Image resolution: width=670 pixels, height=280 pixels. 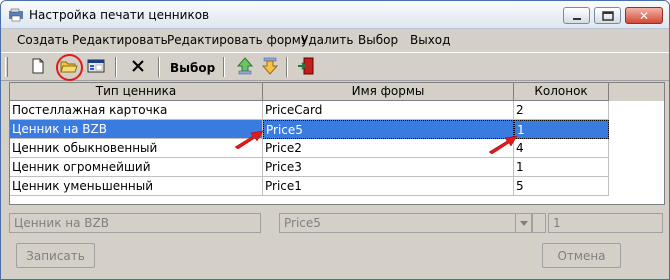 I want to click on open-button-highlight-annotation, so click(x=69, y=67).